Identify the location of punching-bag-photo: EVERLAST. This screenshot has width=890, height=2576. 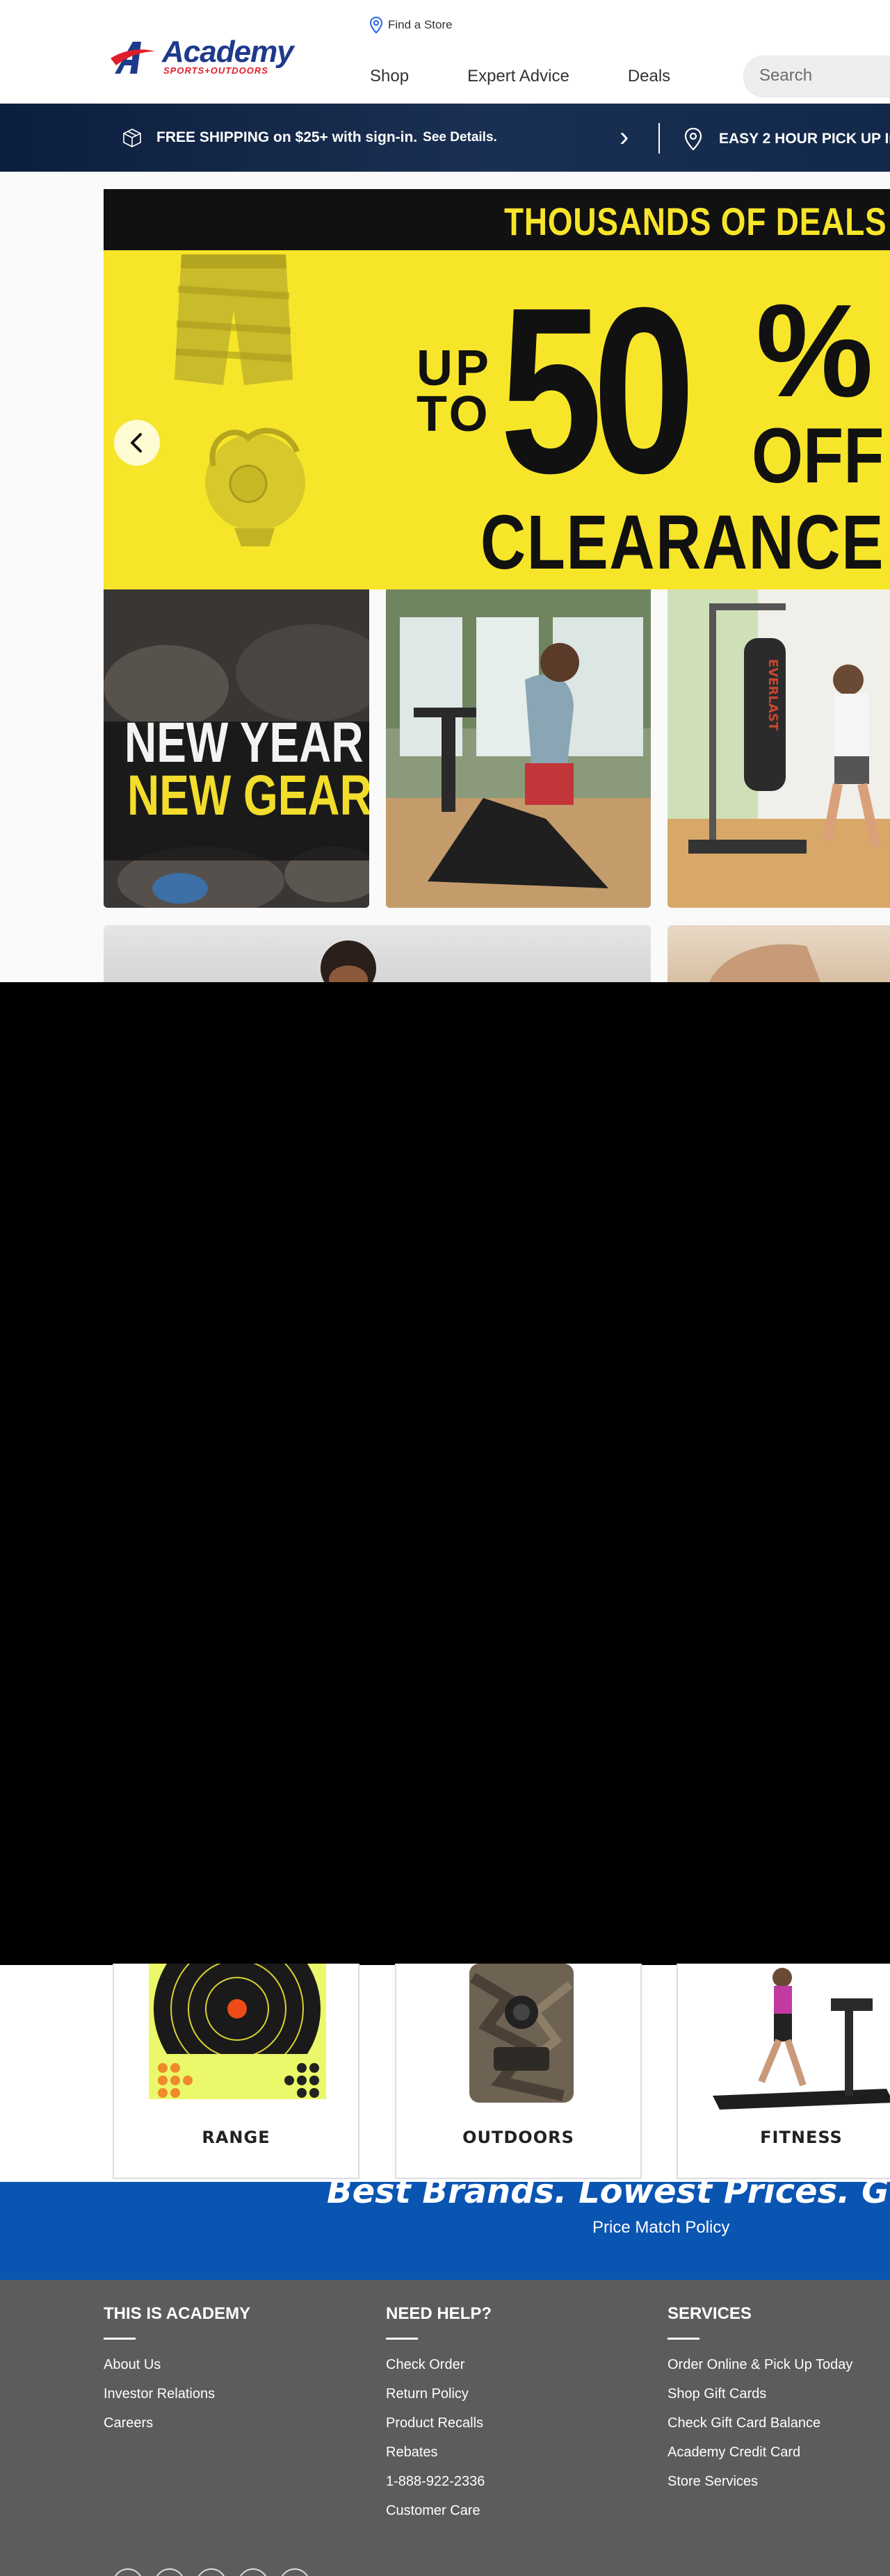
(779, 749).